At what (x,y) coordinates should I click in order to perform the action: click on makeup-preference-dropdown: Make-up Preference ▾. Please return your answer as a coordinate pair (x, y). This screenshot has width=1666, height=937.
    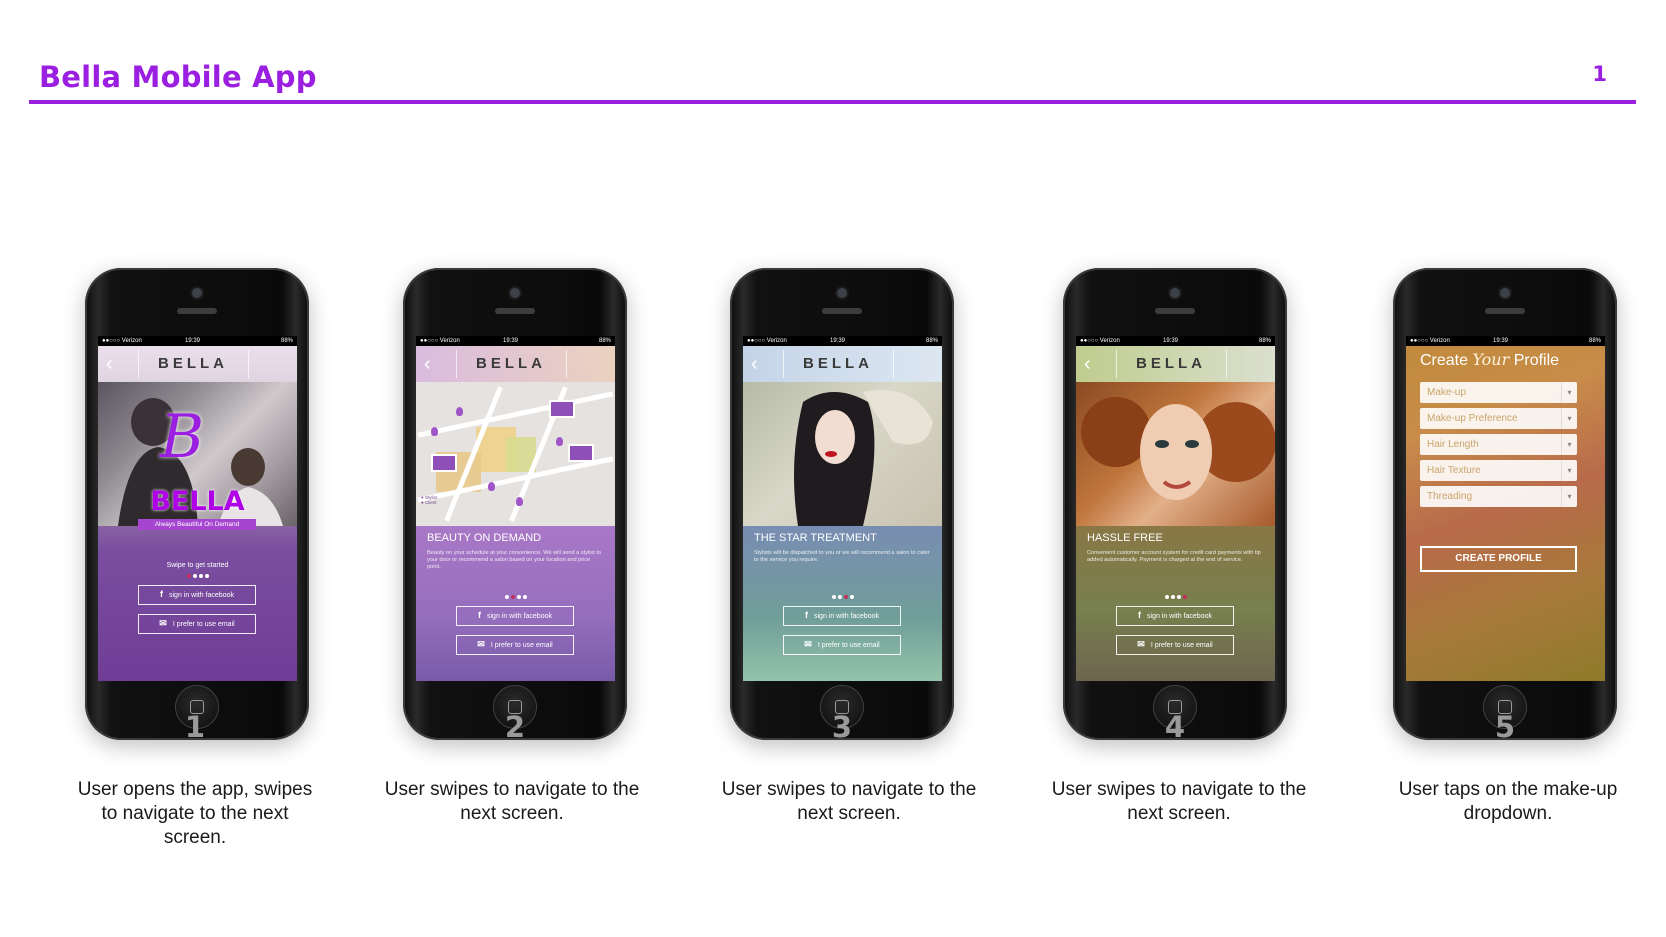
    Looking at the image, I should click on (1498, 418).